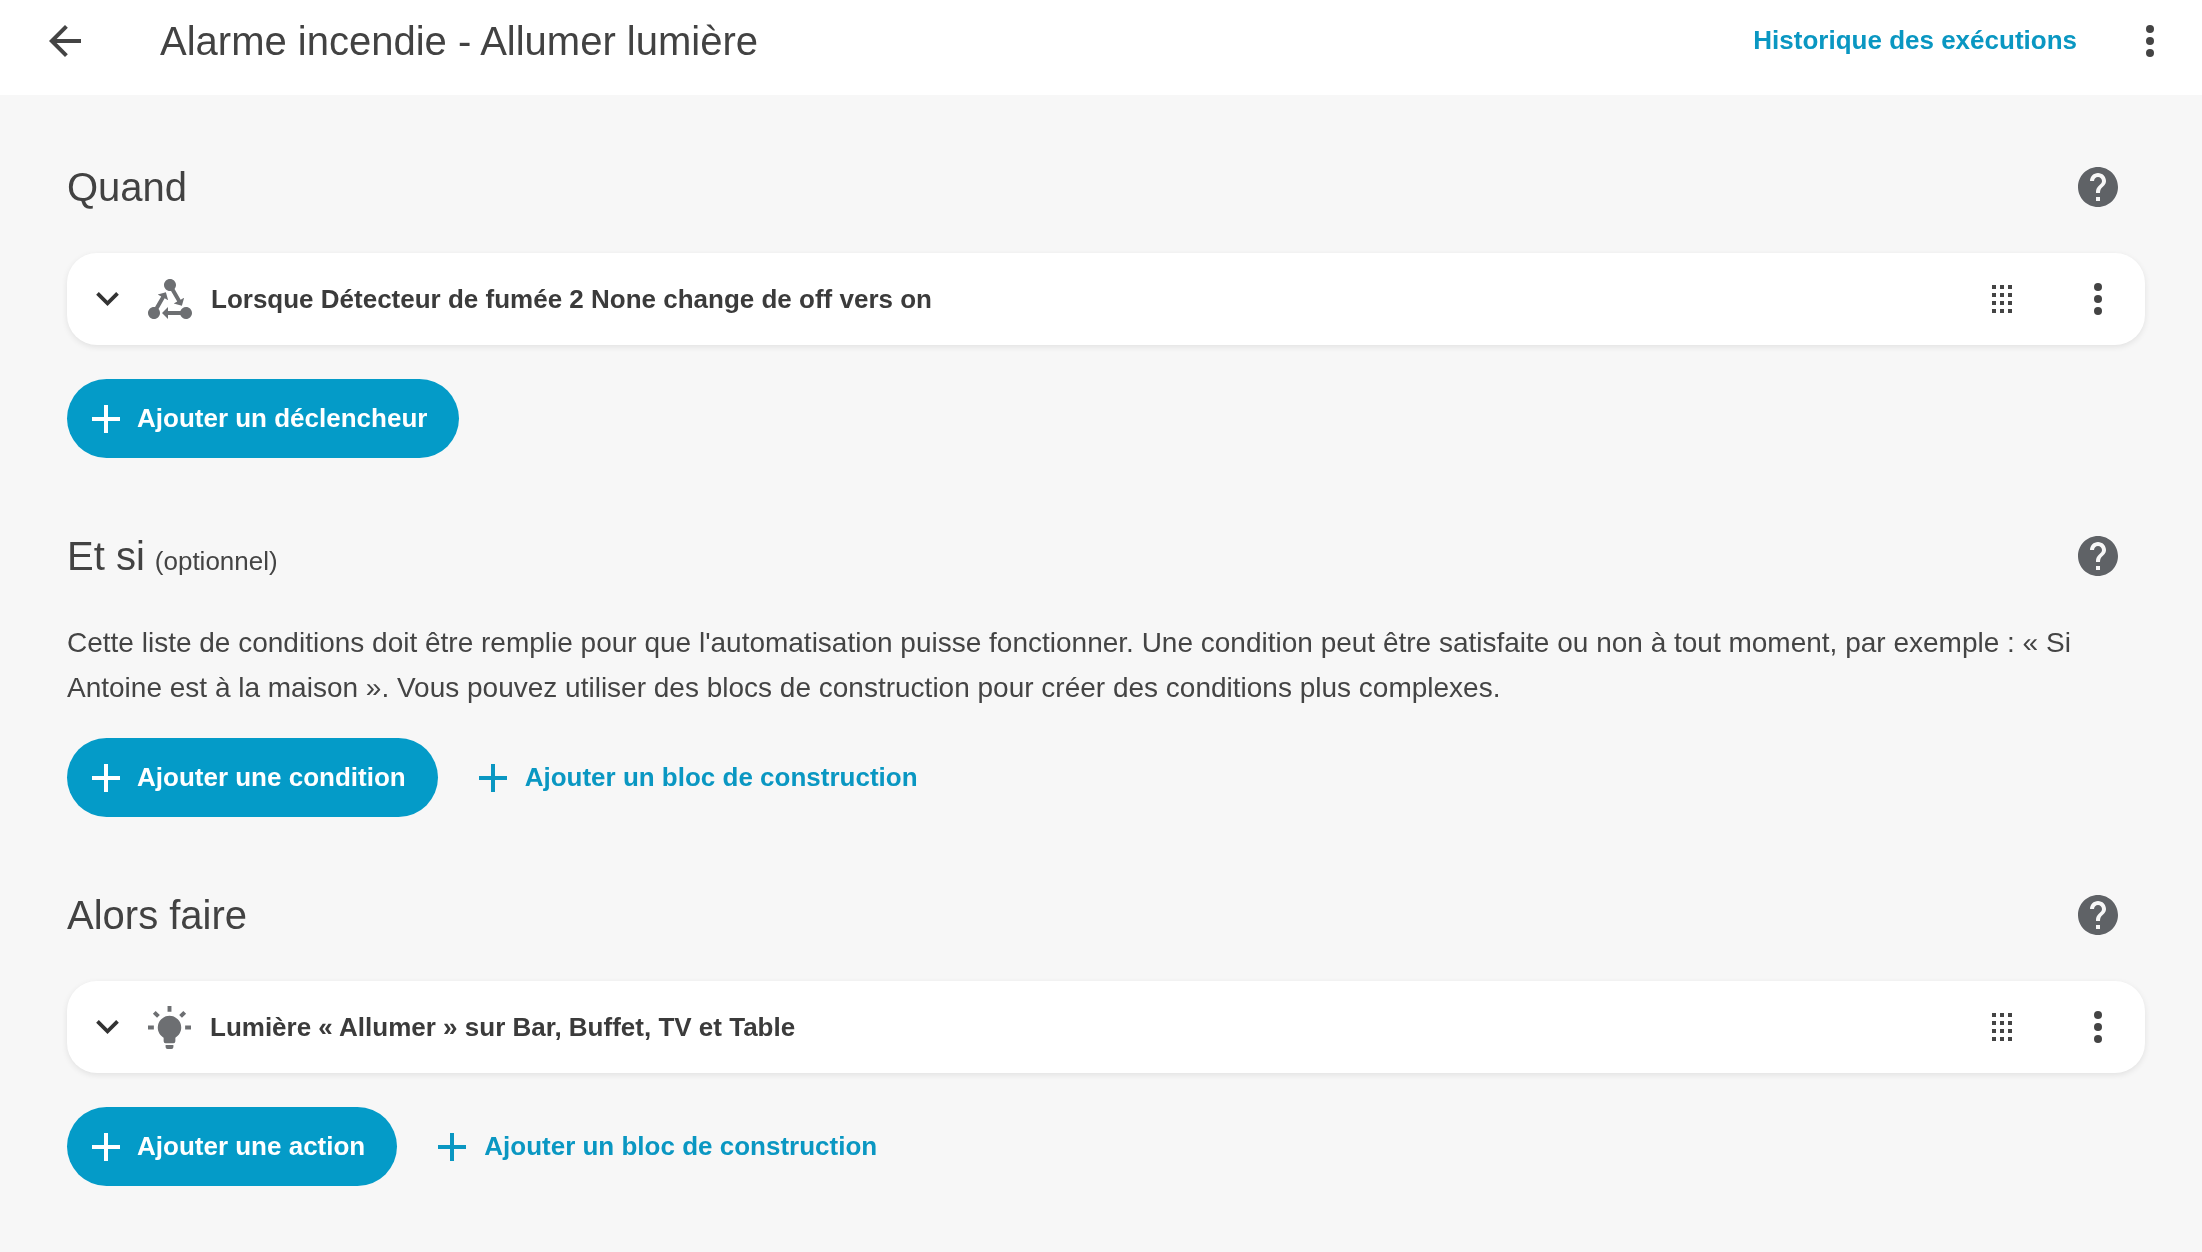 Image resolution: width=2202 pixels, height=1252 pixels. What do you see at coordinates (157, 915) in the screenshot?
I see `section-heading: Alors faire` at bounding box center [157, 915].